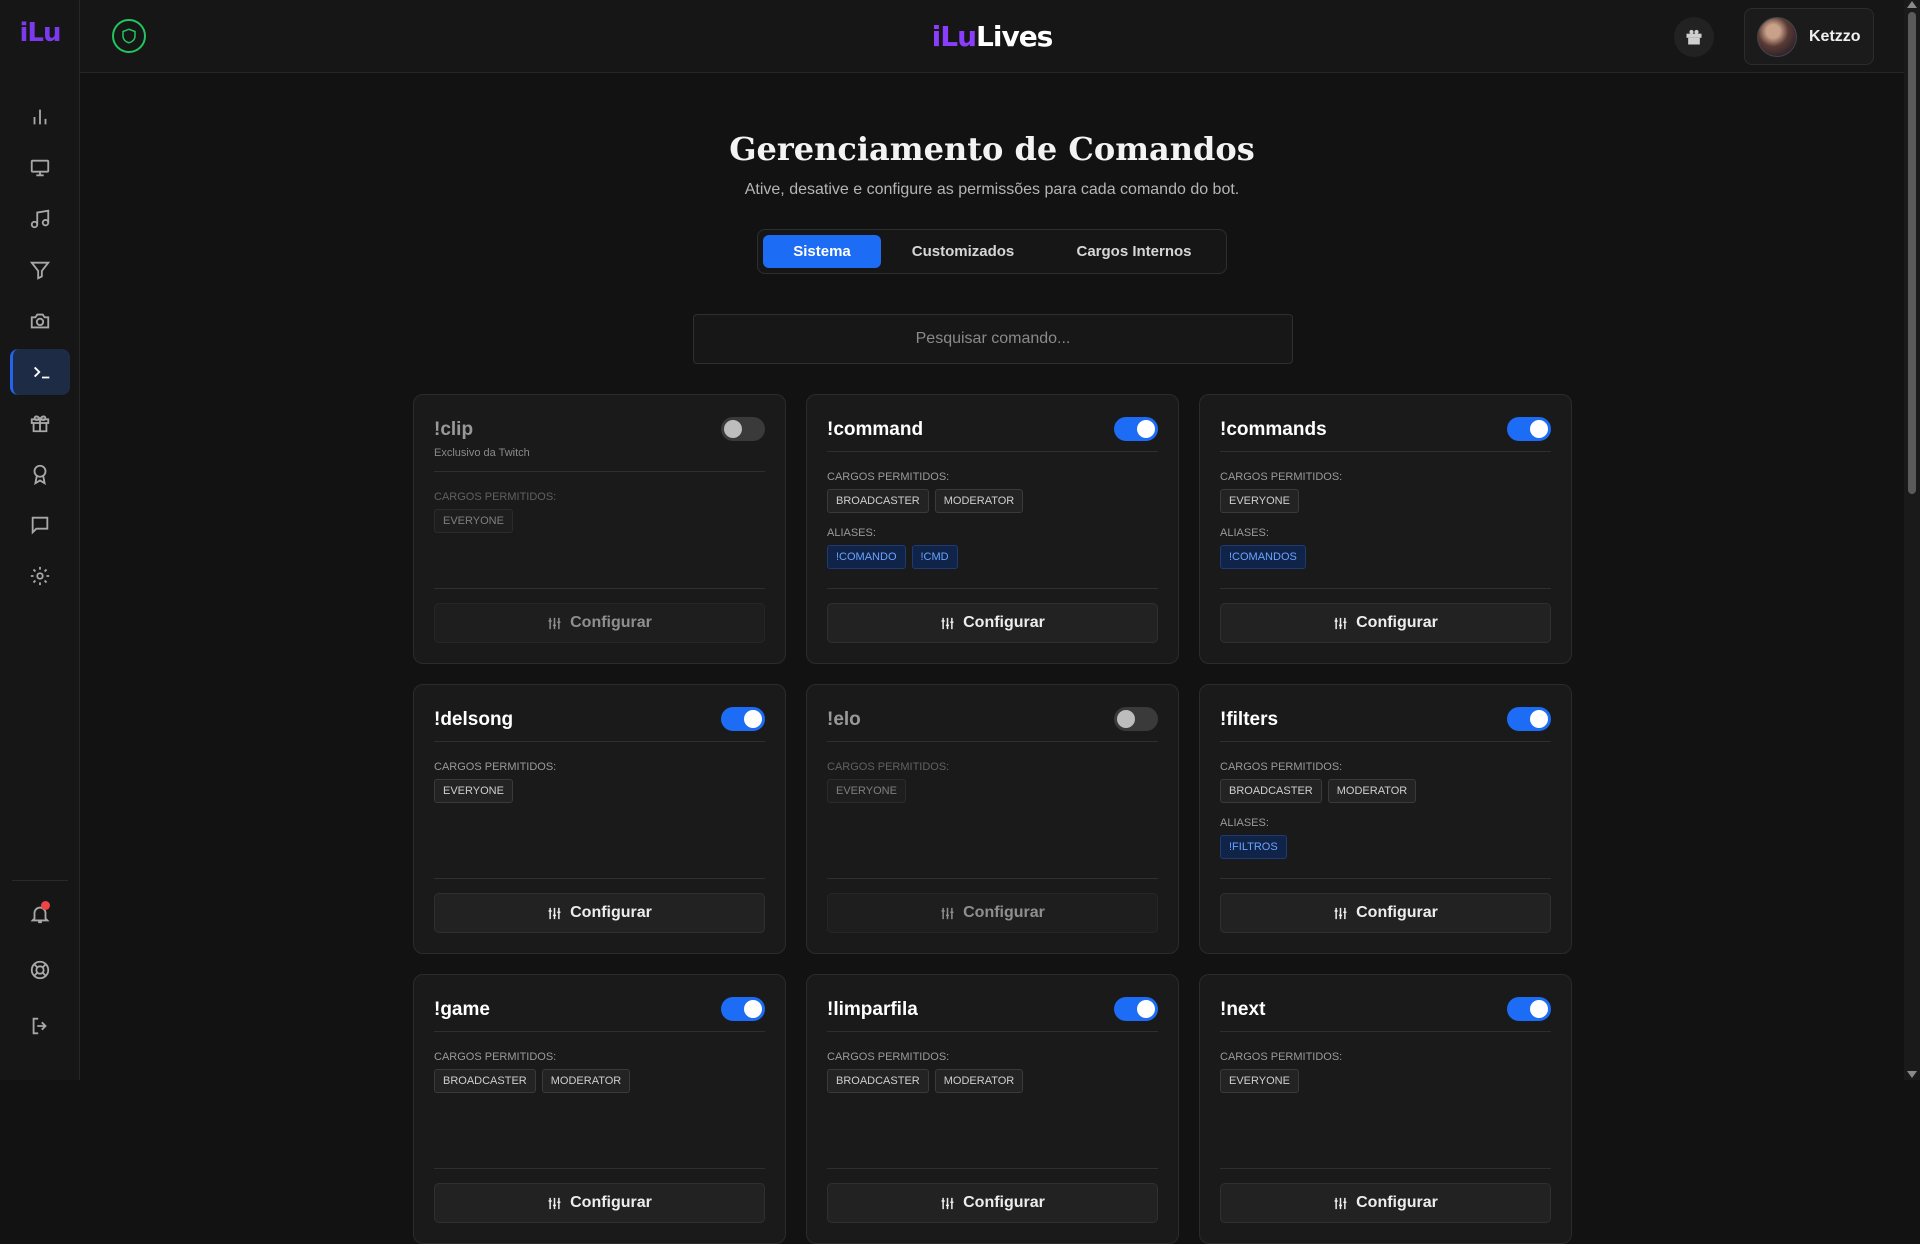  I want to click on command-name: !clip, so click(454, 429).